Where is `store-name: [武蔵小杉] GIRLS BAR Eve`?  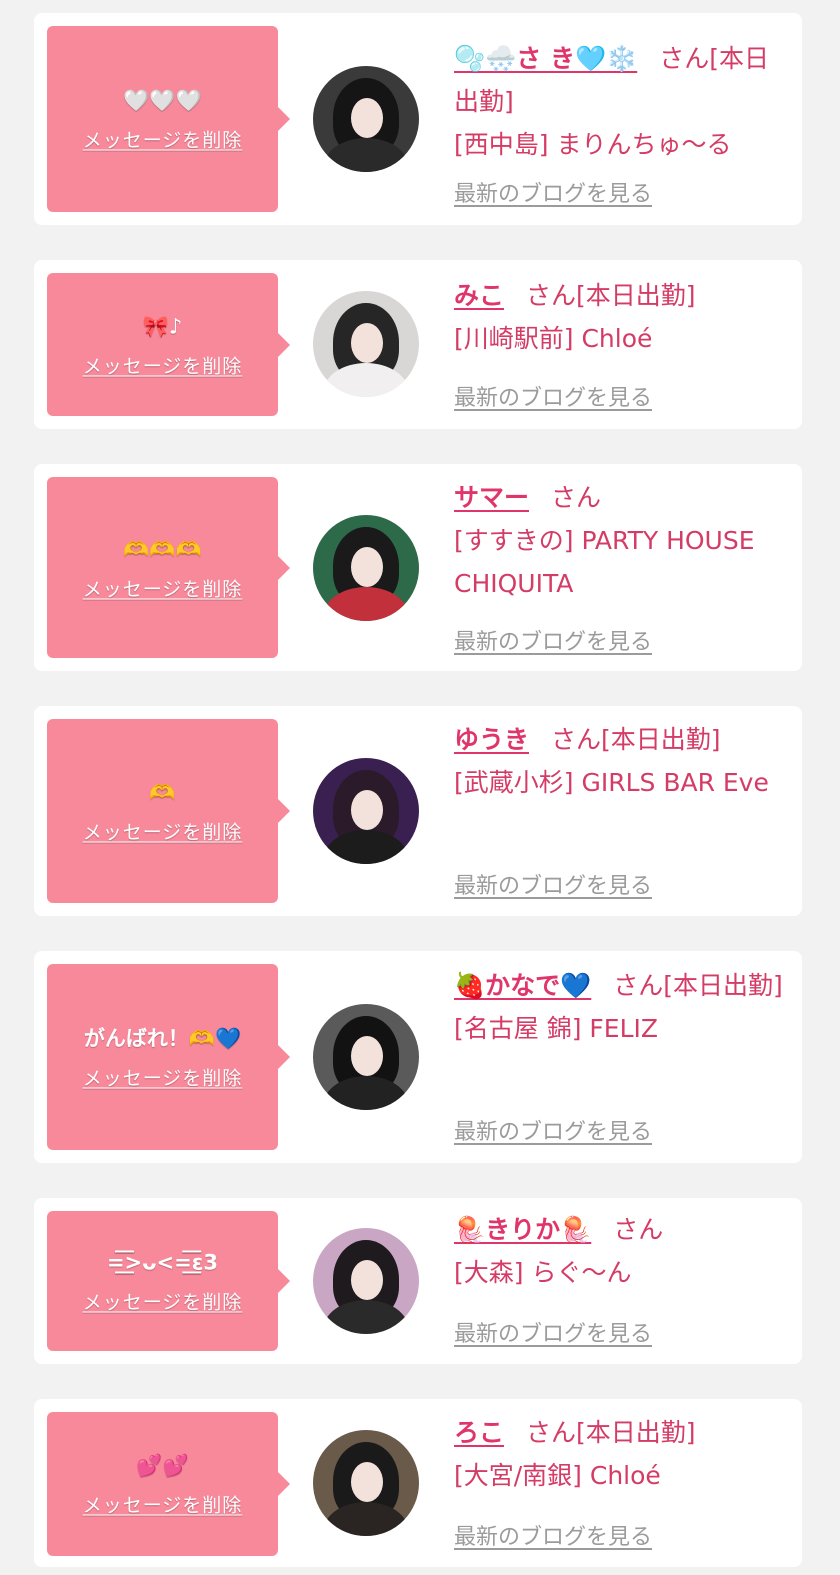 store-name: [武蔵小杉] GIRLS BAR Eve is located at coordinates (611, 782).